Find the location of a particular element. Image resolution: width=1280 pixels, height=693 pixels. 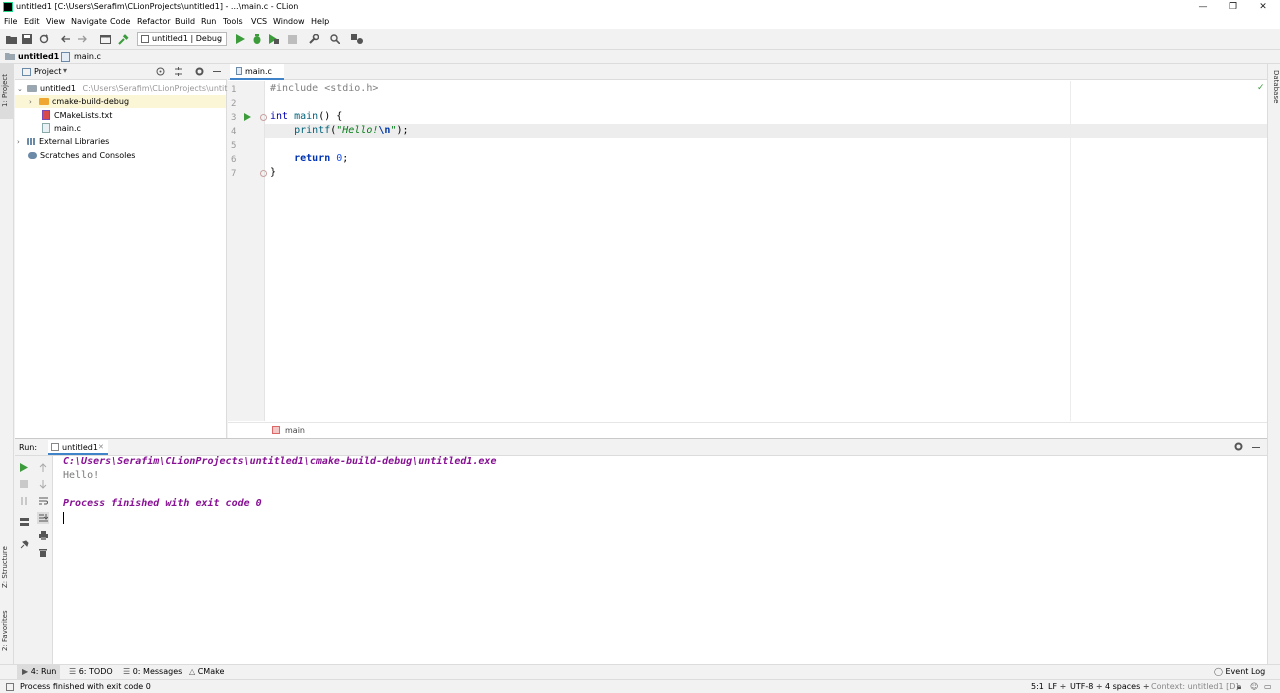

code-line-6: return 0; is located at coordinates (309, 158).